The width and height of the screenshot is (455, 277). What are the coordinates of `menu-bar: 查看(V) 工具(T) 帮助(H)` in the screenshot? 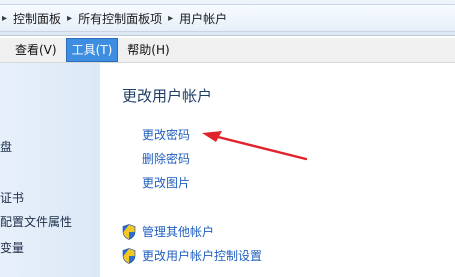 It's located at (227, 50).